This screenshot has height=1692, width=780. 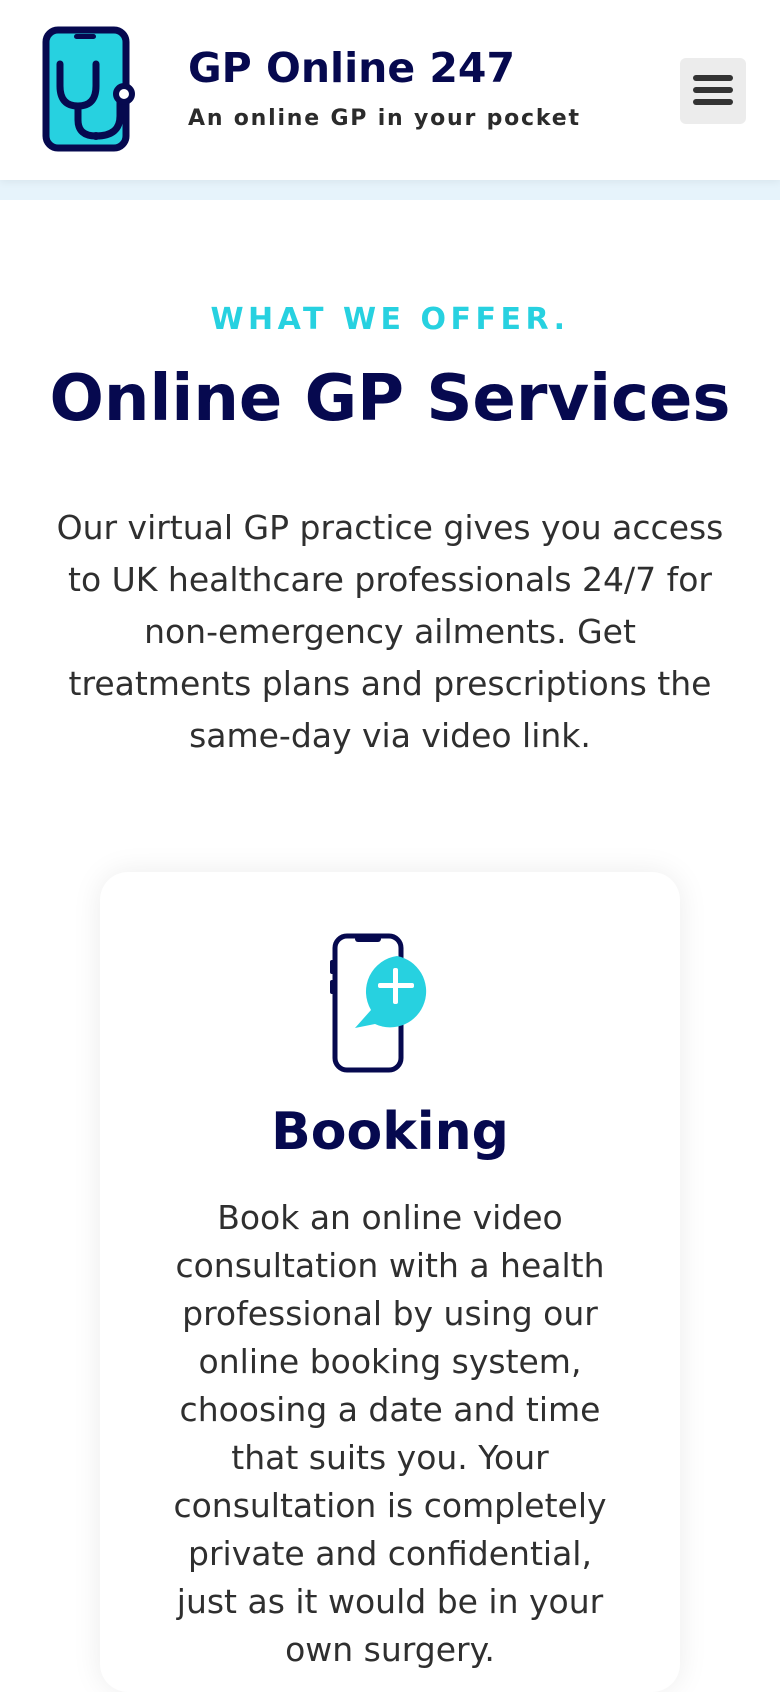 What do you see at coordinates (390, 1132) in the screenshot?
I see `card-title: Booking` at bounding box center [390, 1132].